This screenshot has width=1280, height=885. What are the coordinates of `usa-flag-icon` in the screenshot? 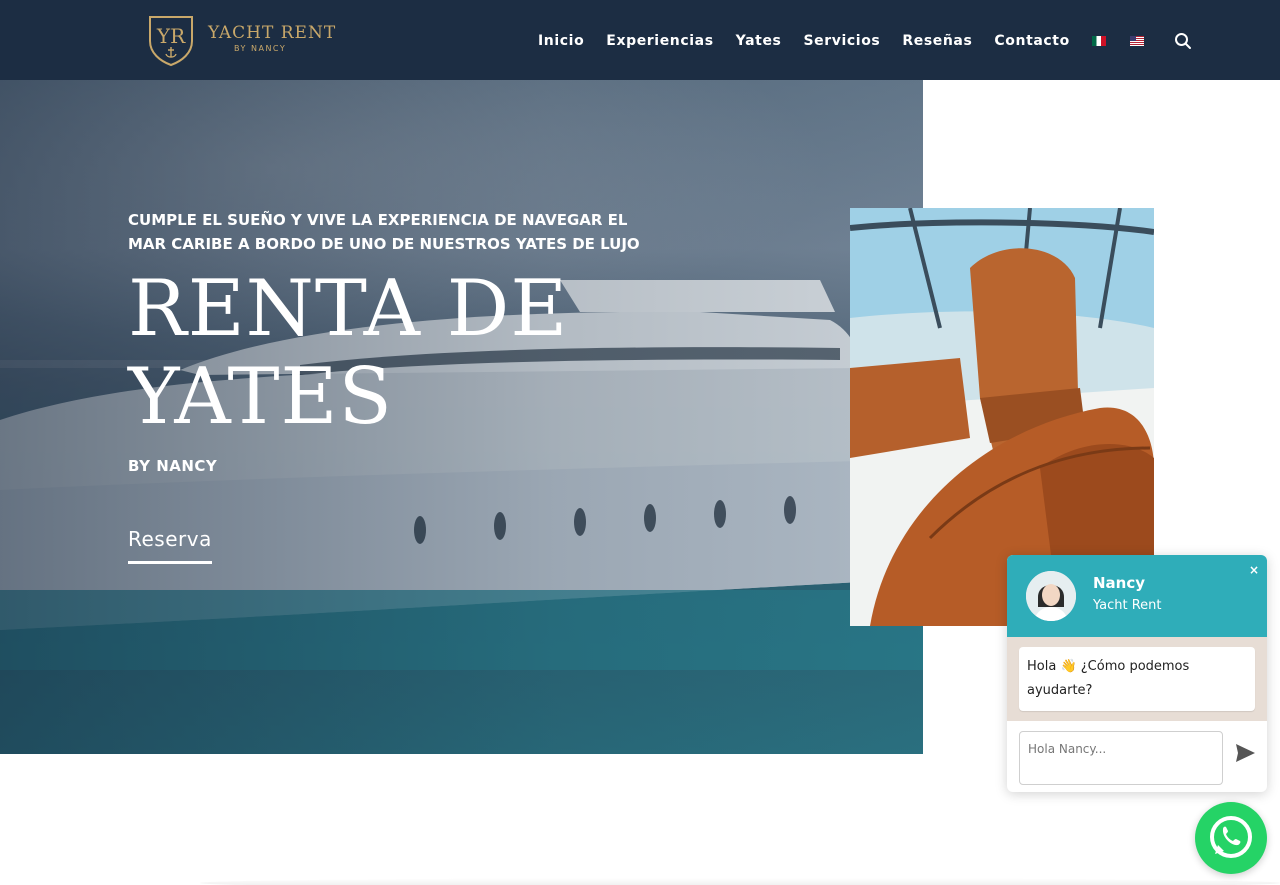 It's located at (1136, 41).